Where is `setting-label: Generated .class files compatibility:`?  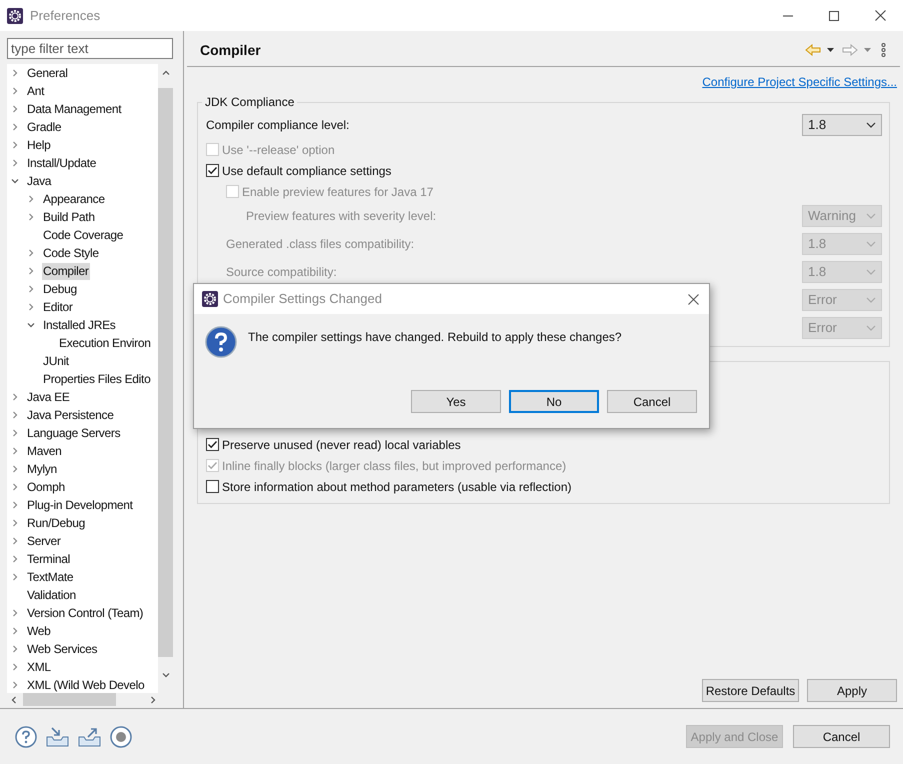
setting-label: Generated .class files compatibility: is located at coordinates (320, 244).